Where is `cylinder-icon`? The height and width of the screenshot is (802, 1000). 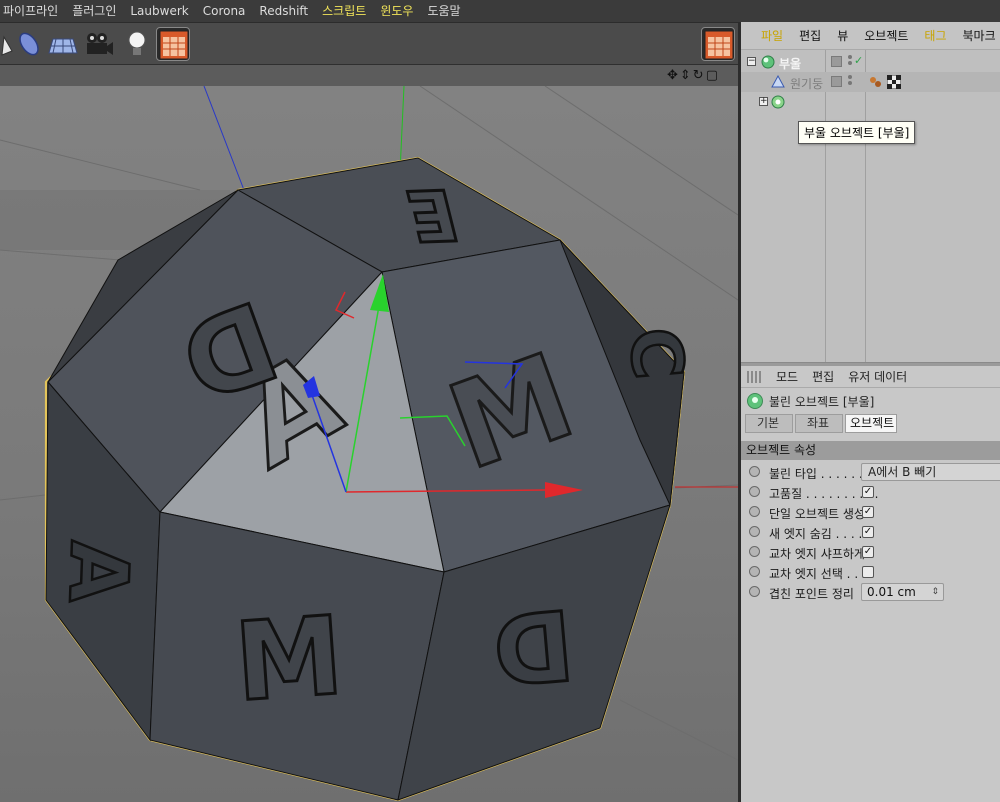 cylinder-icon is located at coordinates (778, 81).